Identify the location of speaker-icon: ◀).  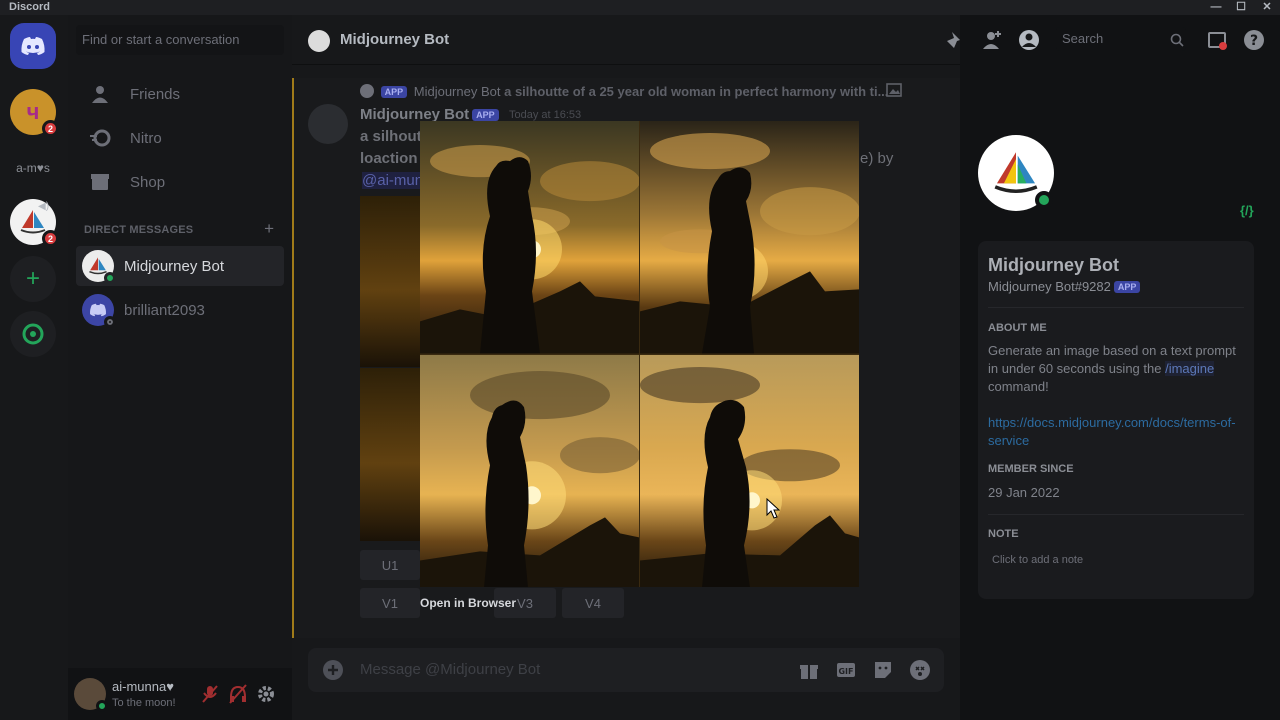
(44, 206).